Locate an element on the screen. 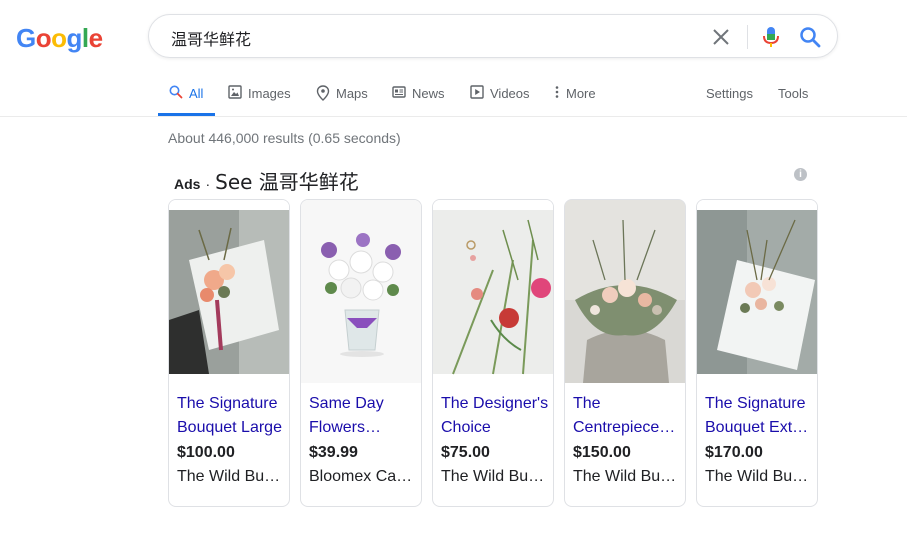  tab-label: More is located at coordinates (581, 93).